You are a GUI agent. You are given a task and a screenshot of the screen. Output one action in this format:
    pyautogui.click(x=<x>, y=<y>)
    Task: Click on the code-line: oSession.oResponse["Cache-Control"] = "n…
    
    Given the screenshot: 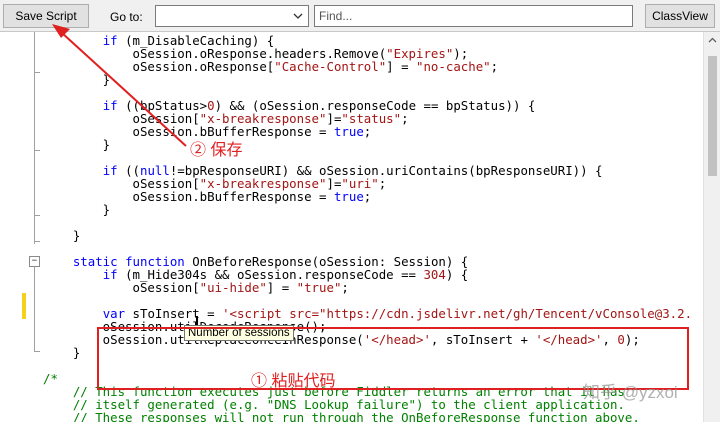 What is the action you would take?
    pyautogui.click(x=271, y=66)
    